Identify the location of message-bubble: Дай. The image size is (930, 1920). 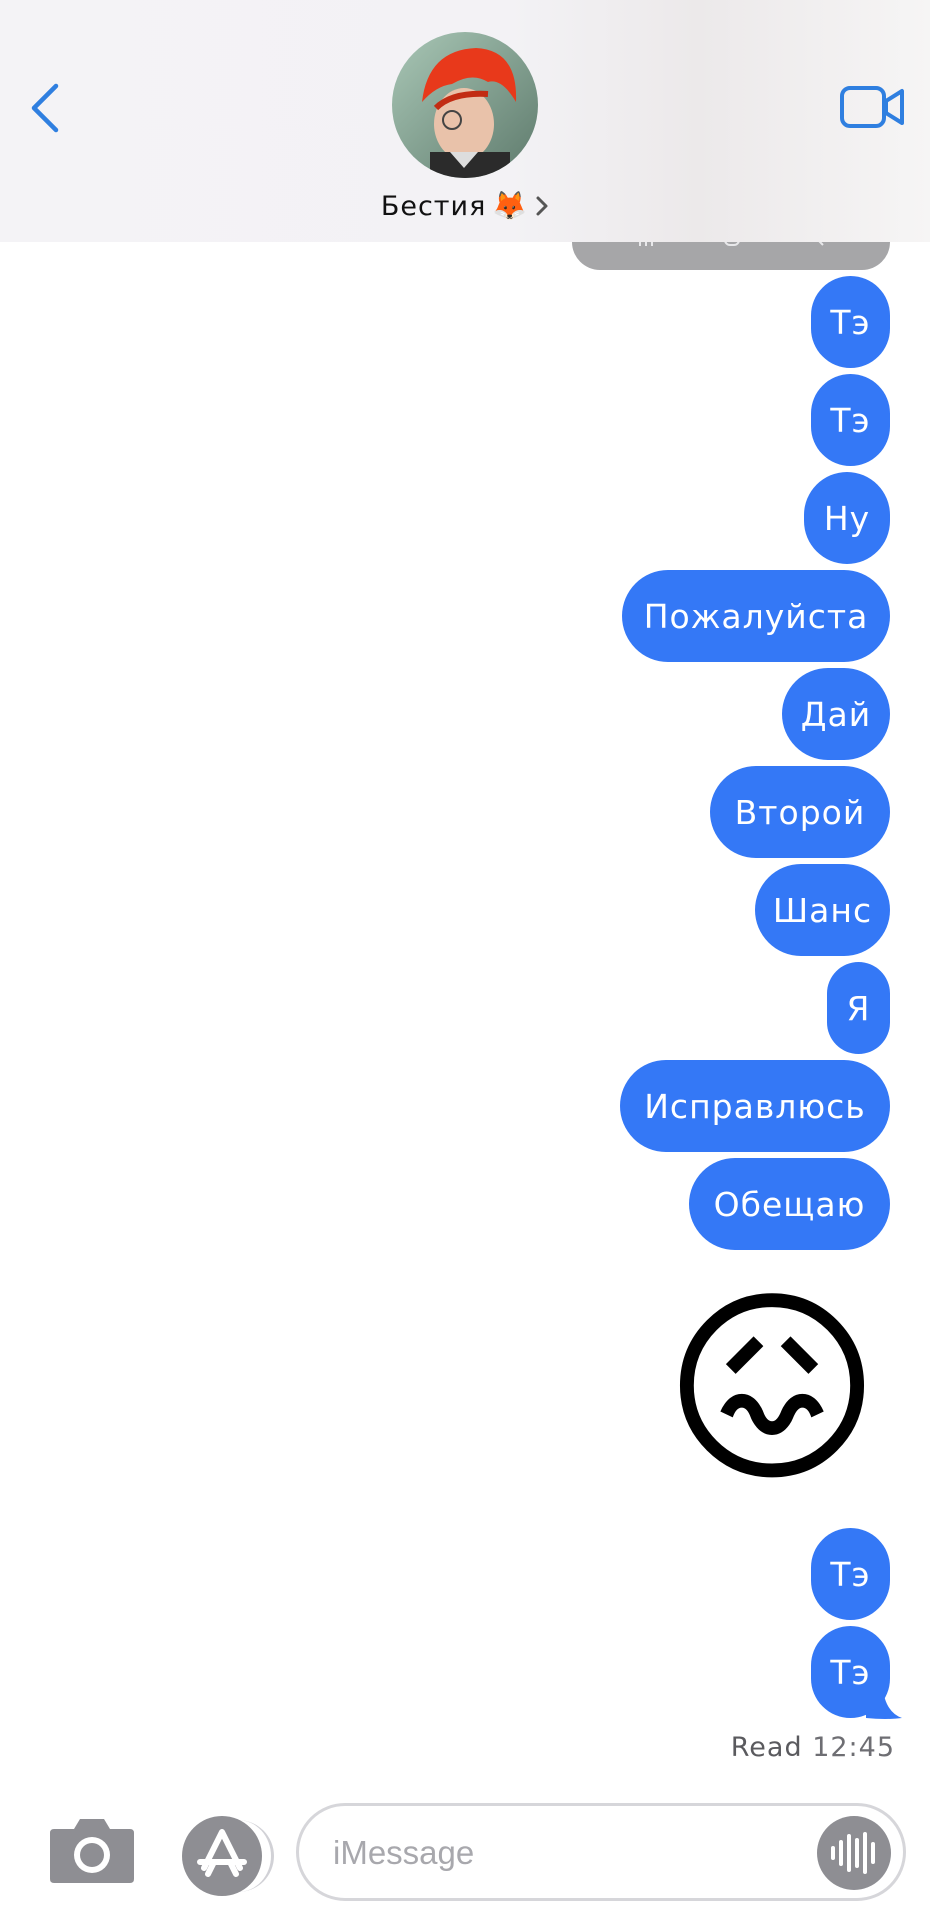
(836, 714).